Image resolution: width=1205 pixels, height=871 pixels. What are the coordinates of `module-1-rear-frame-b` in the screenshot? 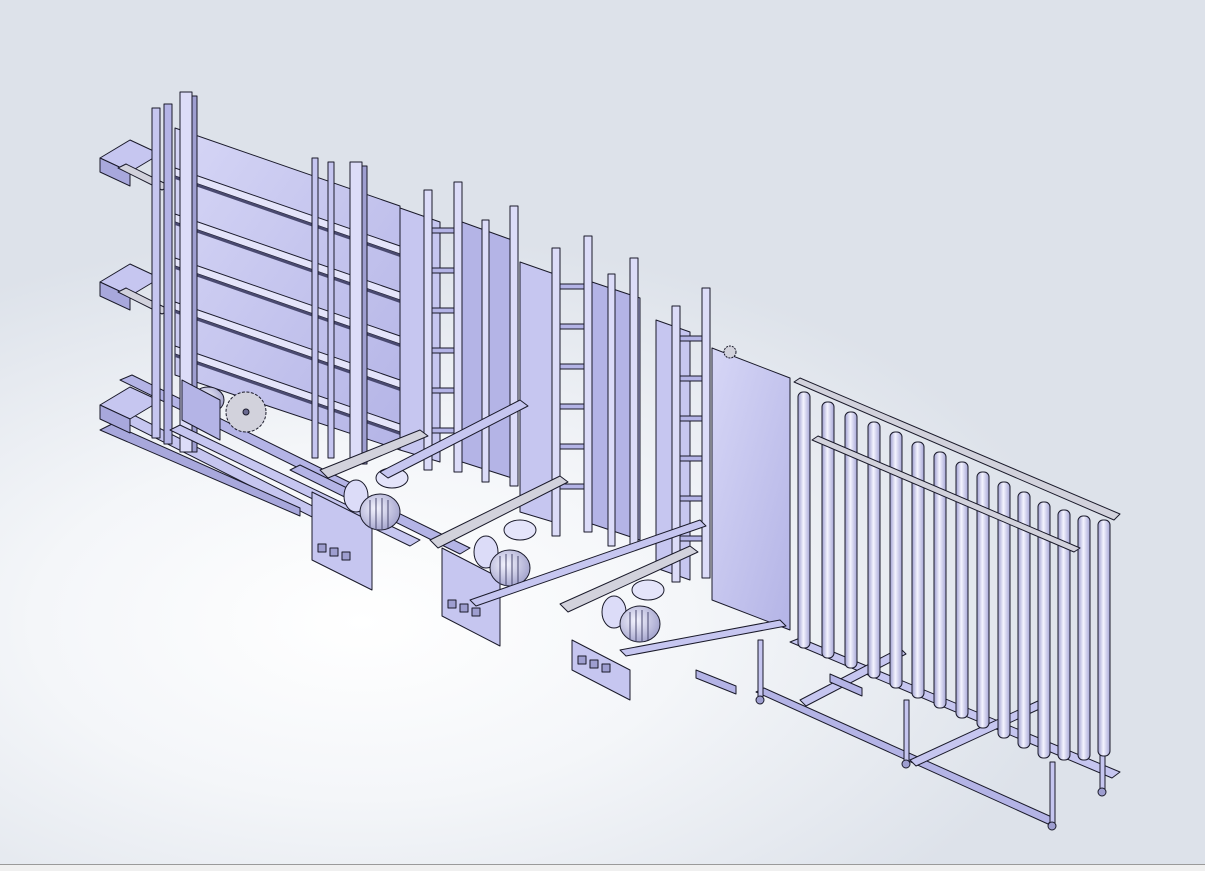 It's located at (514, 346).